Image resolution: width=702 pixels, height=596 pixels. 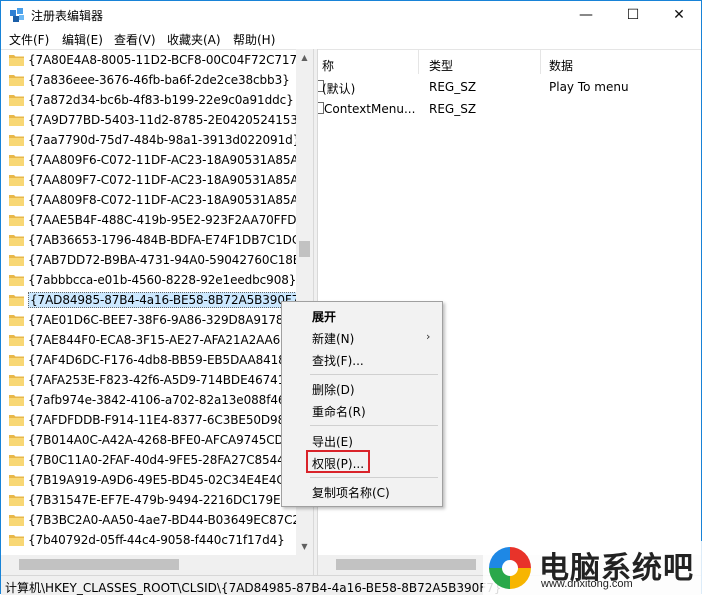 What do you see at coordinates (362, 388) in the screenshot?
I see `context-item-delete: 删除(D)` at bounding box center [362, 388].